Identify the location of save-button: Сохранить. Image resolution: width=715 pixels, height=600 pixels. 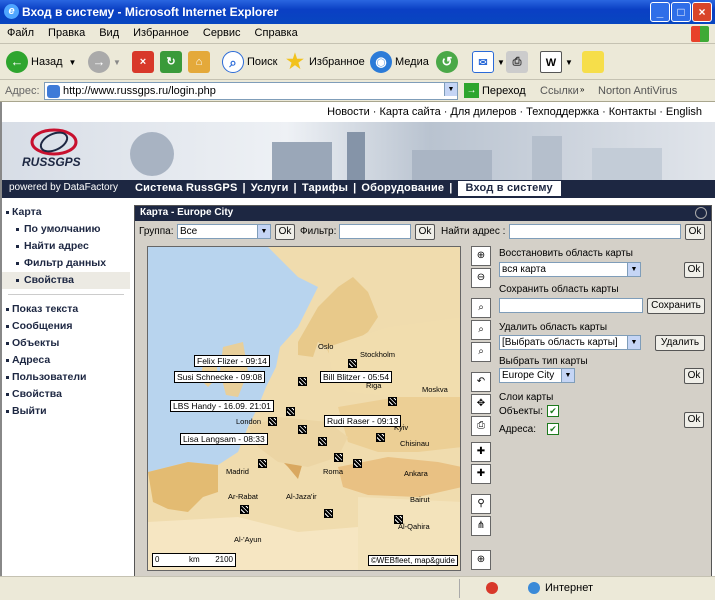
(676, 306).